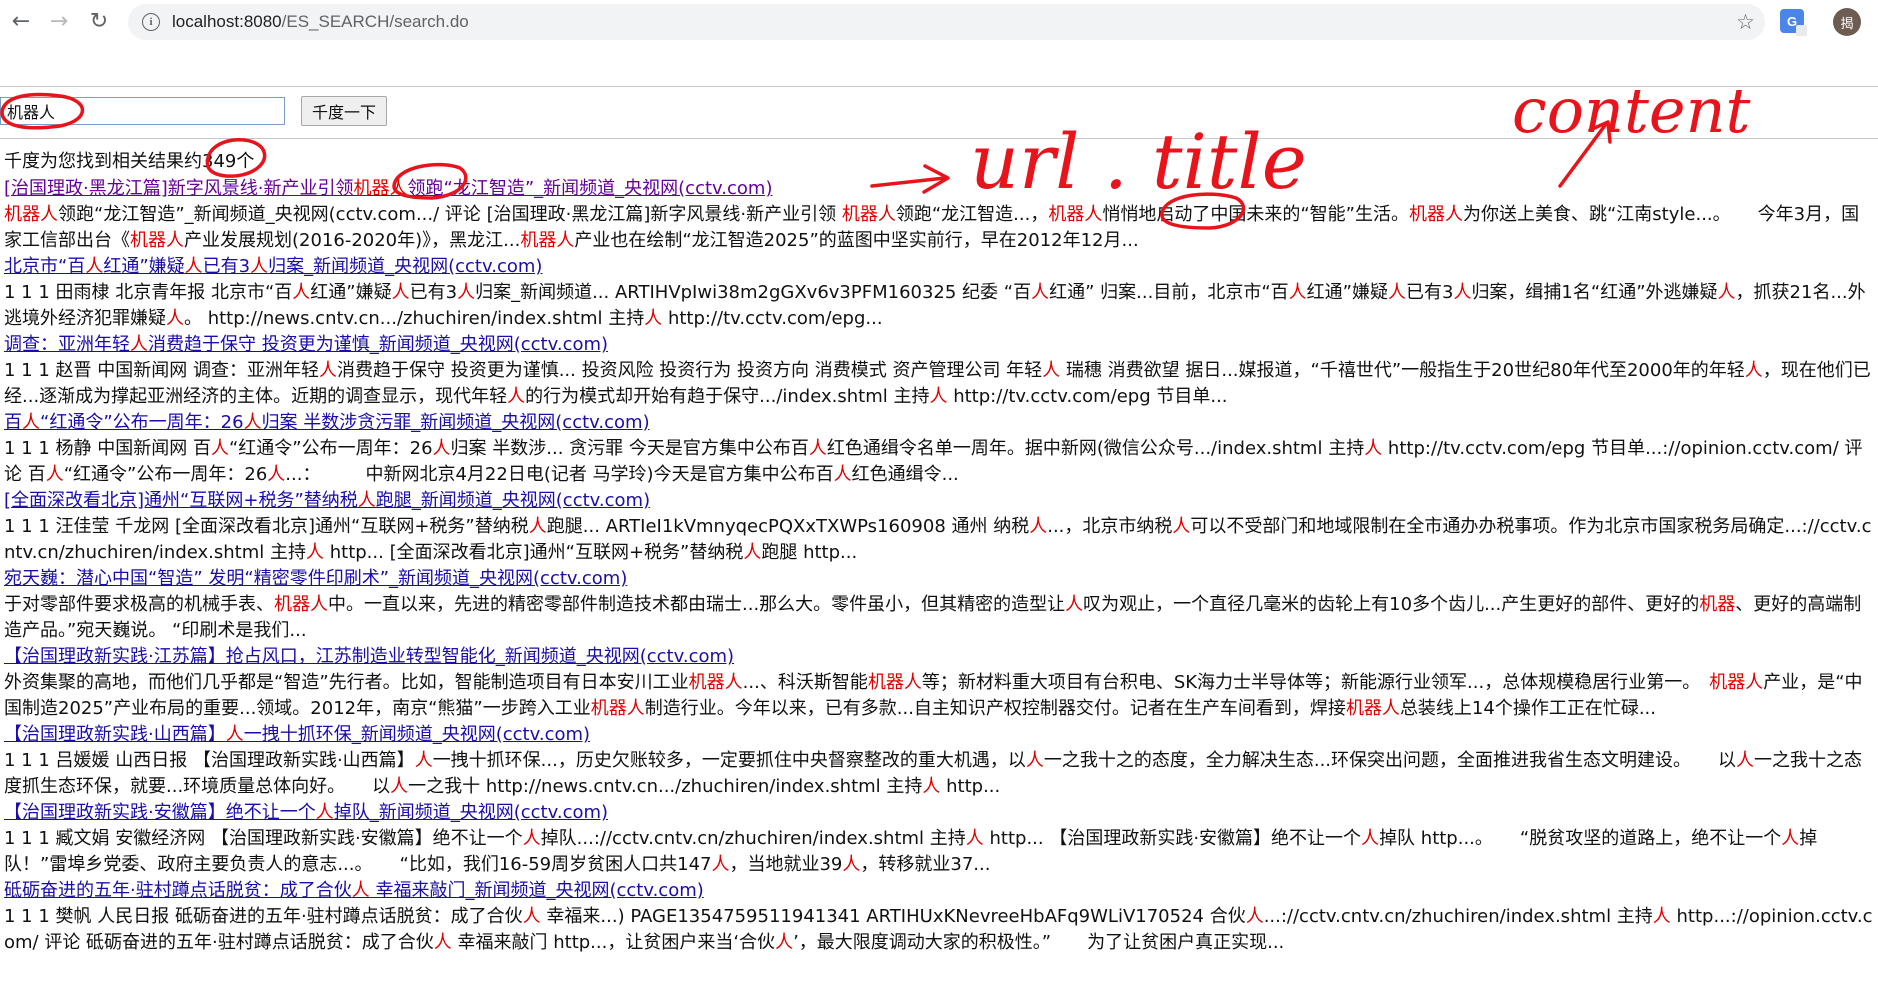  What do you see at coordinates (148, 292) in the screenshot?
I see `text-segment: 1 1 1 田雨棣 北京青年报 北京市“百` at bounding box center [148, 292].